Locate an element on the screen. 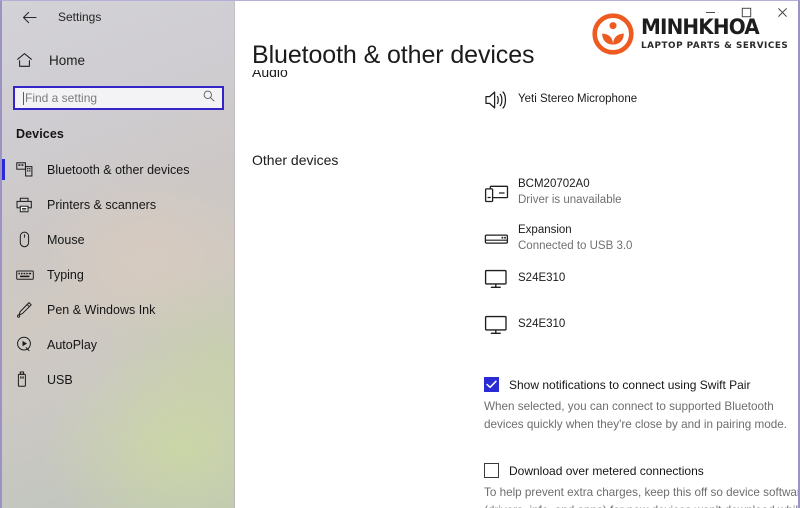  device-row-yeti-stereo-microphone: Yeti Stereo Microphone is located at coordinates (560, 100).